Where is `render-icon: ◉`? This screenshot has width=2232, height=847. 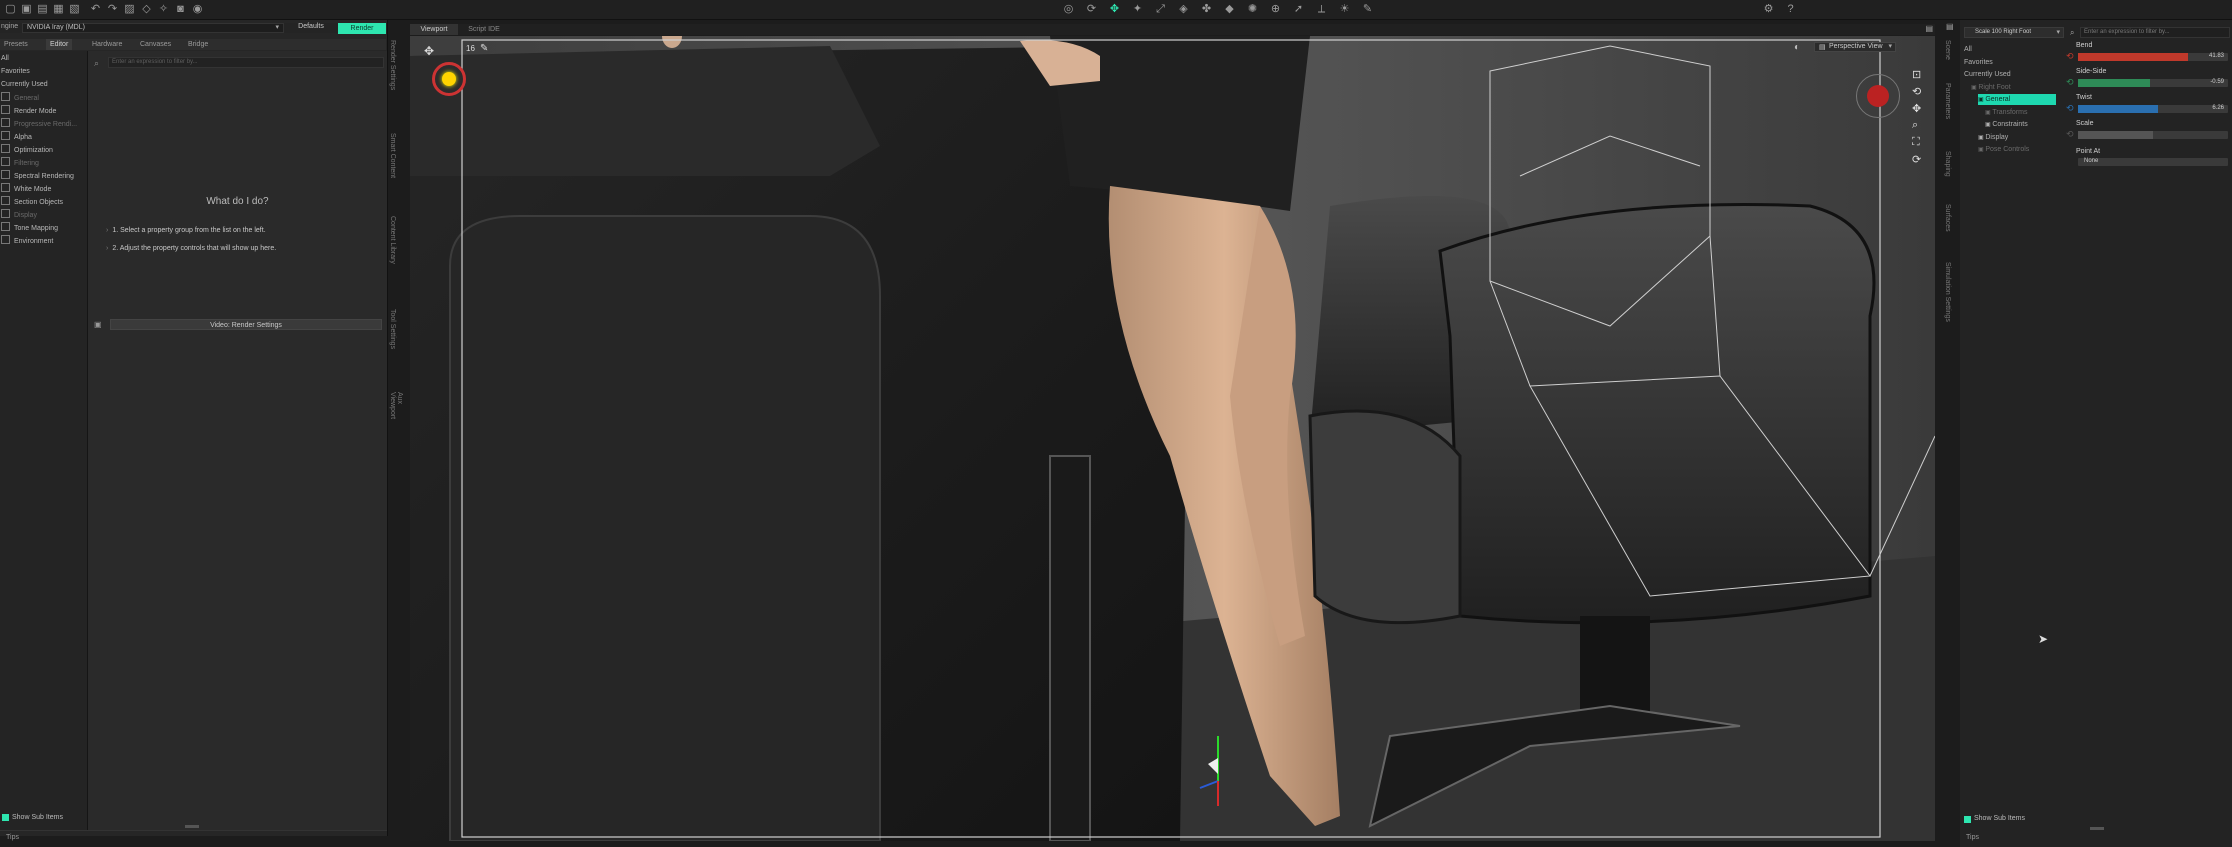
render-icon: ◉ is located at coordinates (197, 9).